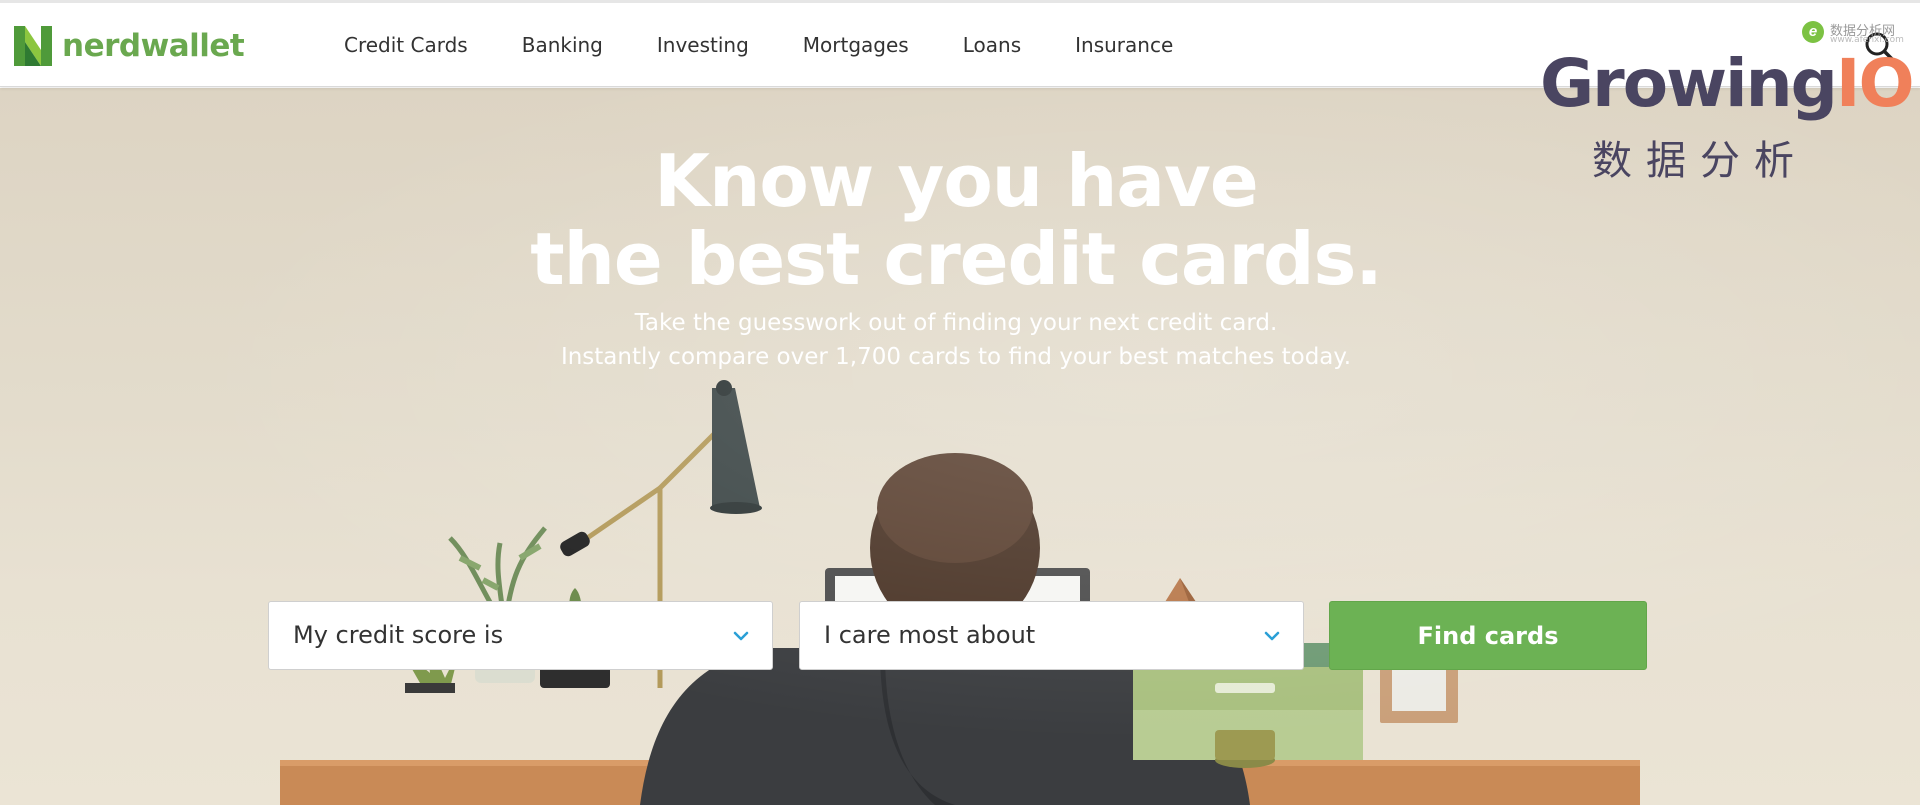 This screenshot has height=805, width=1920. Describe the element at coordinates (398, 635) in the screenshot. I see `credit-score-select-label: My credit score is` at that location.